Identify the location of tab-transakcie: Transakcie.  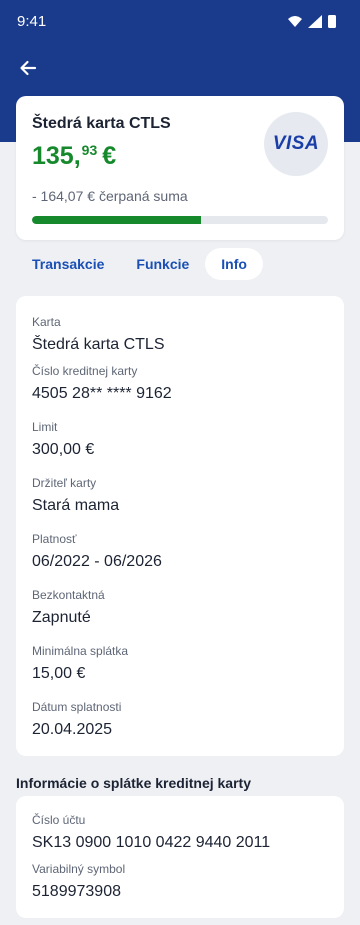
(68, 264).